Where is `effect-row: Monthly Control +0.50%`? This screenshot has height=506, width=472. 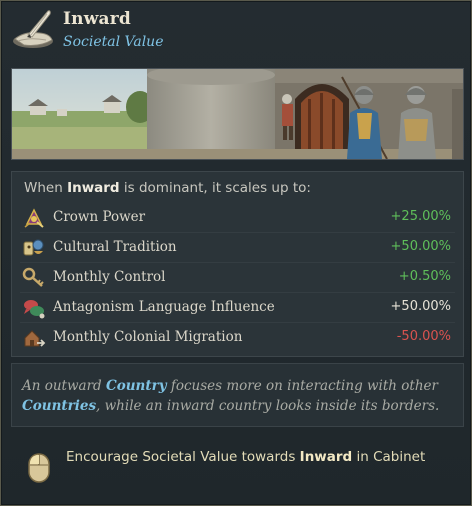 effect-row: Monthly Control +0.50% is located at coordinates (237, 278).